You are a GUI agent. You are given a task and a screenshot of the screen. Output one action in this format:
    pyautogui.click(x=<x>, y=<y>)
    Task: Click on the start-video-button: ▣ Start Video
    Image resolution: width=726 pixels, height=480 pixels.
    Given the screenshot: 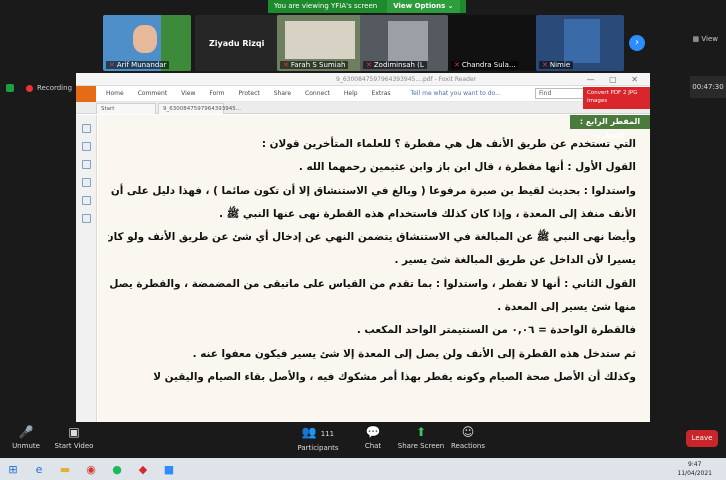 What is the action you would take?
    pyautogui.click(x=74, y=437)
    